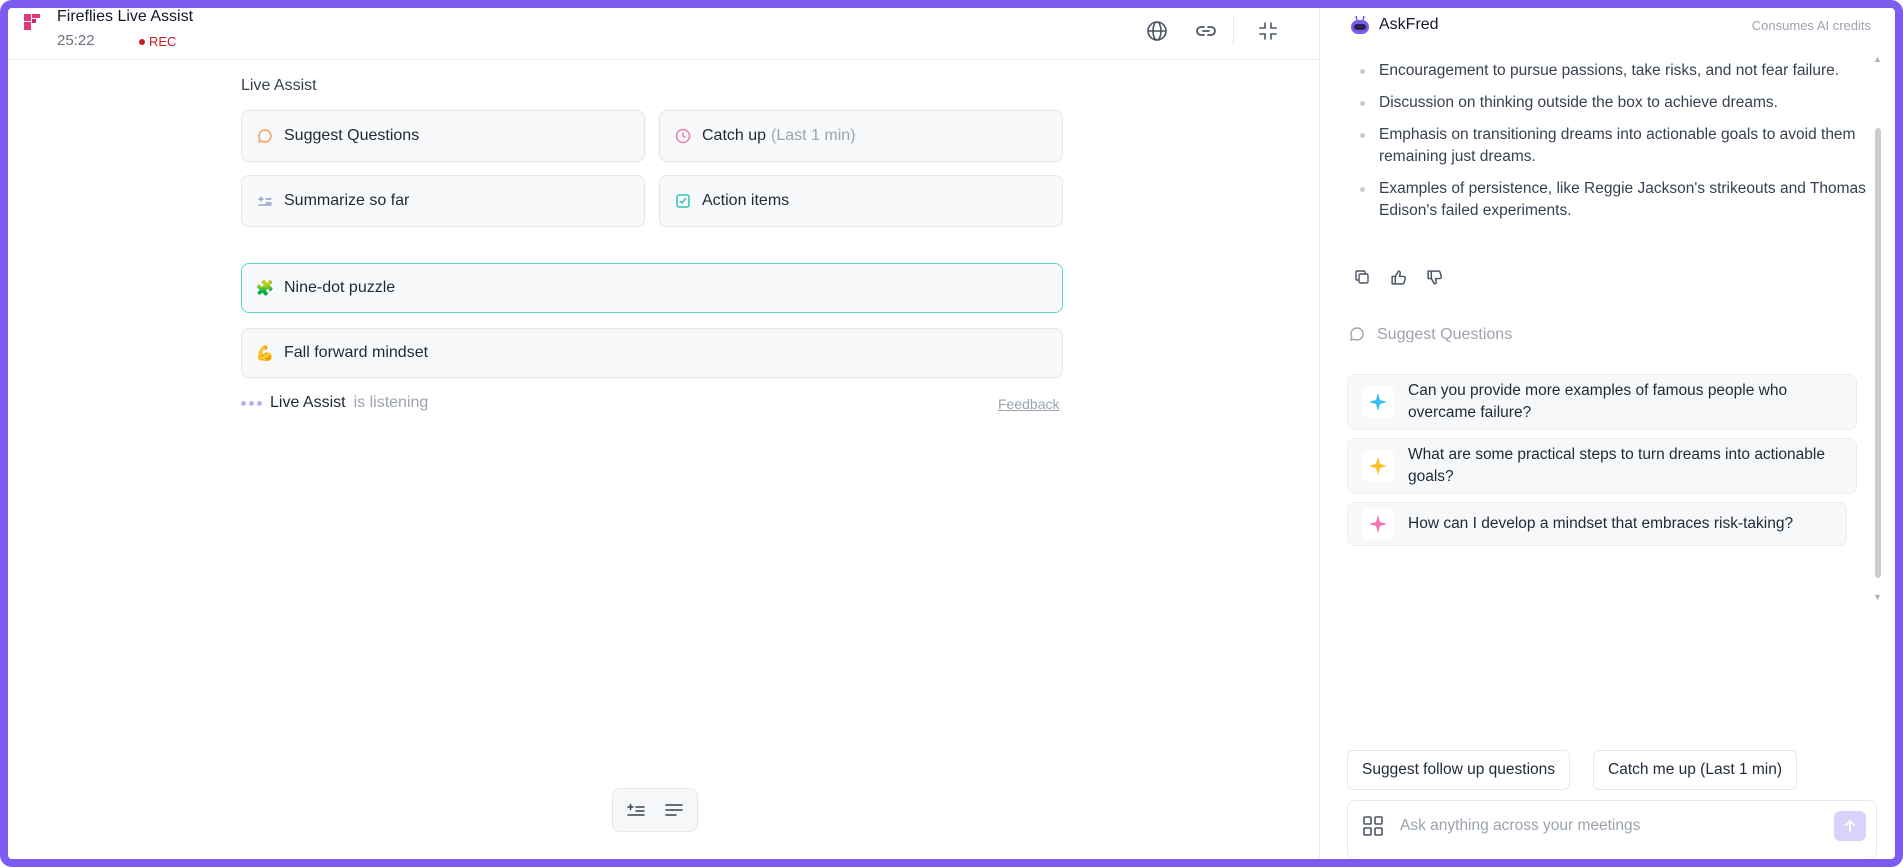 The width and height of the screenshot is (1903, 867). I want to click on suggest-questions-label: Suggest Questions, so click(352, 135).